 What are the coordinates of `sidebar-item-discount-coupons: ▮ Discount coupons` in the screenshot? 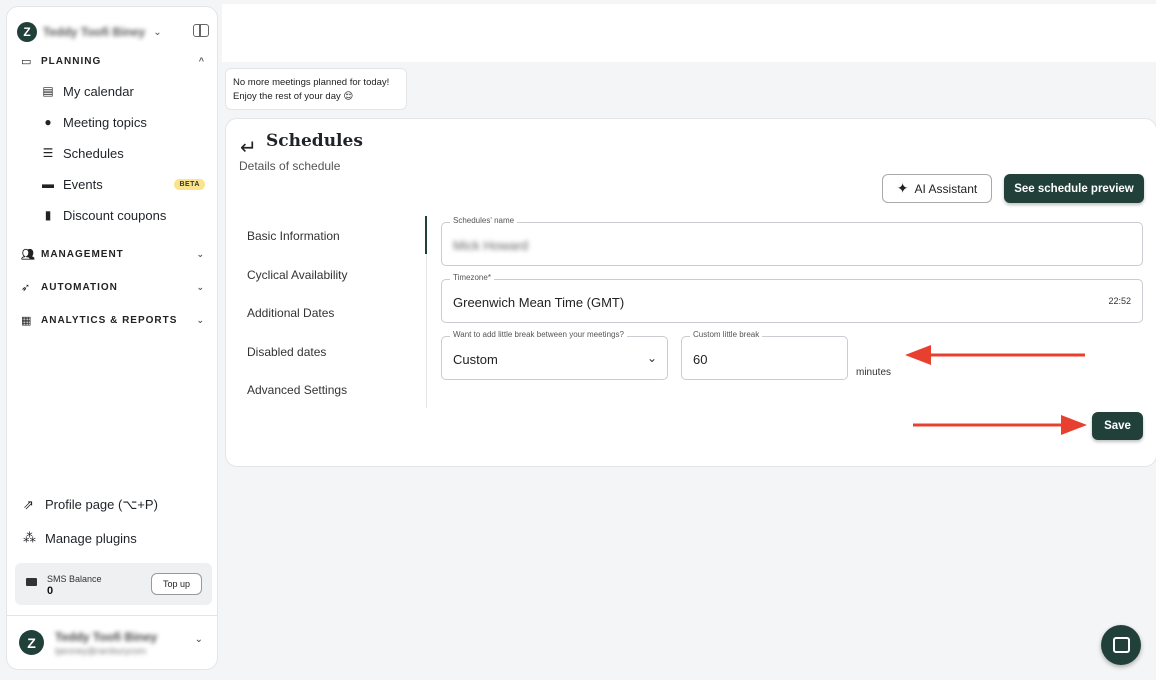 It's located at (123, 215).